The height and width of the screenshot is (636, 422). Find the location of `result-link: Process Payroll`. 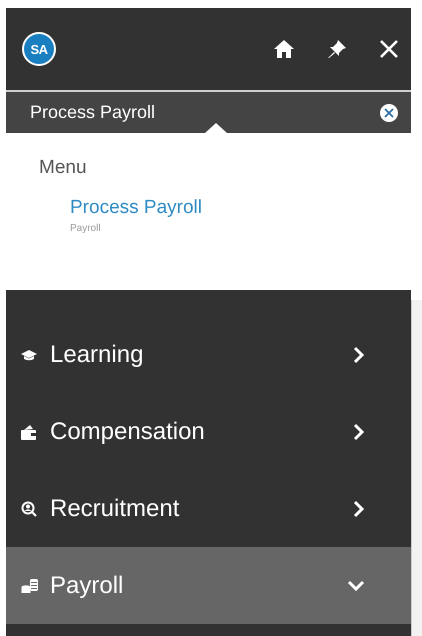

result-link: Process Payroll is located at coordinates (136, 208).